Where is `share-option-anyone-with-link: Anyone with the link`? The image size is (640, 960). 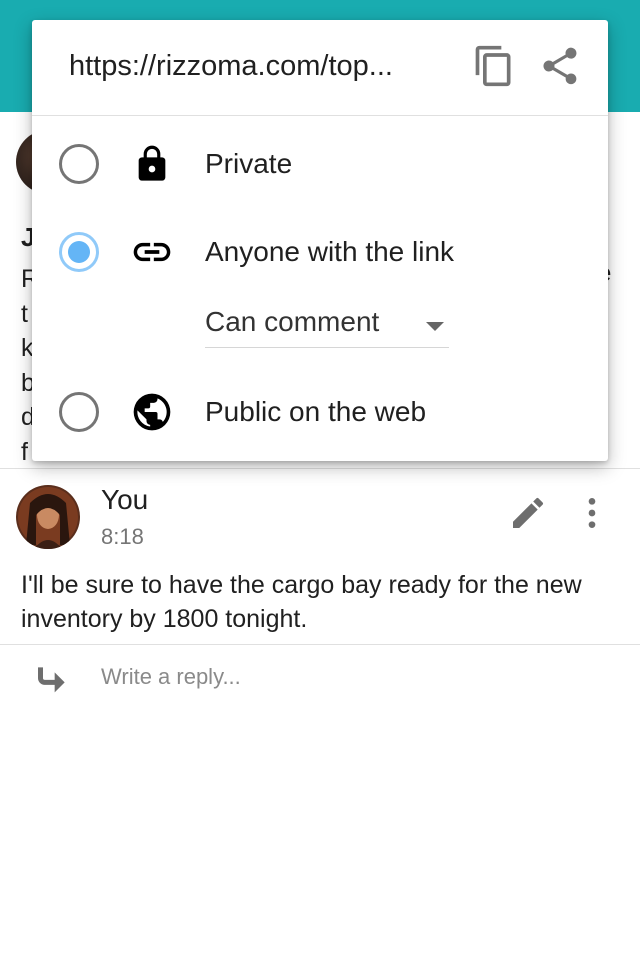
share-option-anyone-with-link: Anyone with the link is located at coordinates (320, 252).